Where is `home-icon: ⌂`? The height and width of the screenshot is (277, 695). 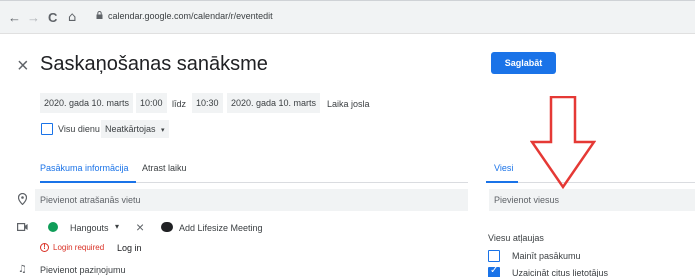
home-icon: ⌂ is located at coordinates (72, 17).